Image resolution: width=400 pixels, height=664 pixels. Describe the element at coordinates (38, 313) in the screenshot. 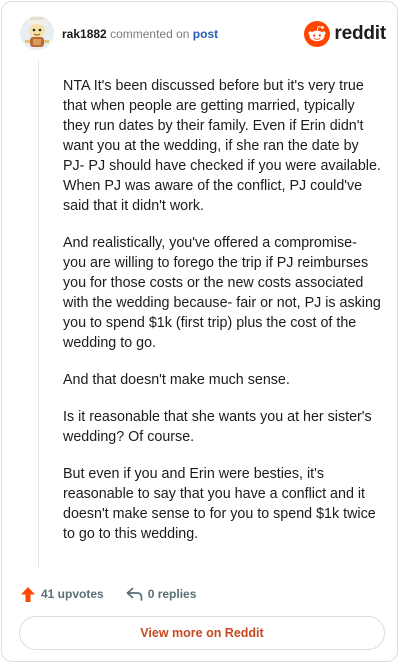

I see `thread-line` at that location.